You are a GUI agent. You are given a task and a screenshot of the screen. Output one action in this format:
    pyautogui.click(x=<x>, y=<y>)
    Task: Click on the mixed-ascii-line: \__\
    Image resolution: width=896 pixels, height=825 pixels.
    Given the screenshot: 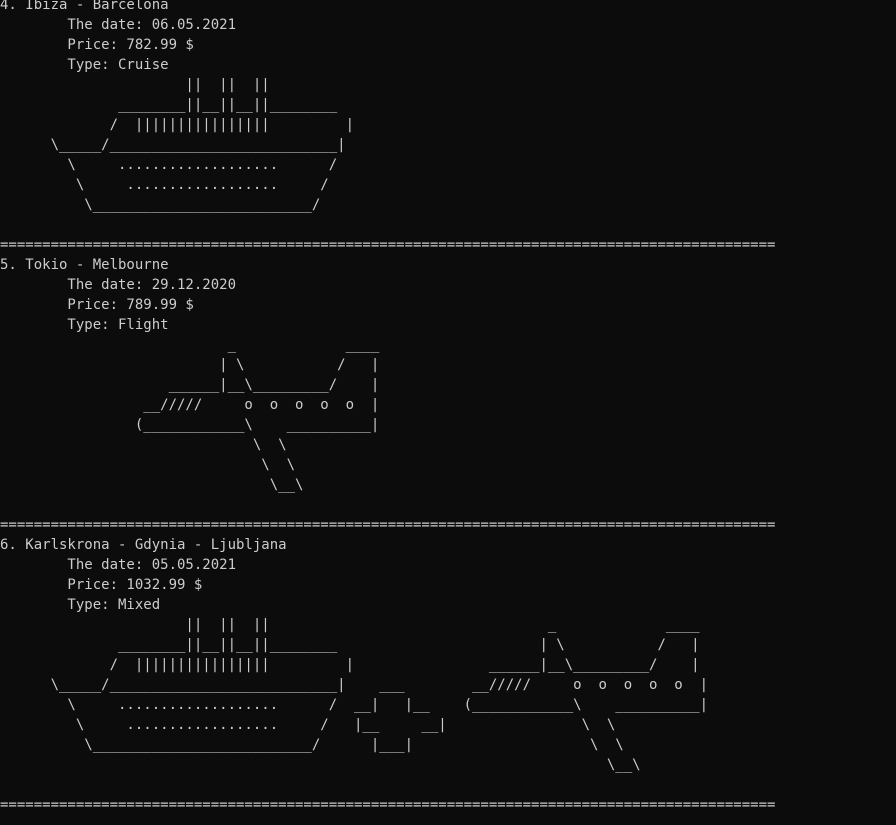 What is the action you would take?
    pyautogui.click(x=320, y=765)
    